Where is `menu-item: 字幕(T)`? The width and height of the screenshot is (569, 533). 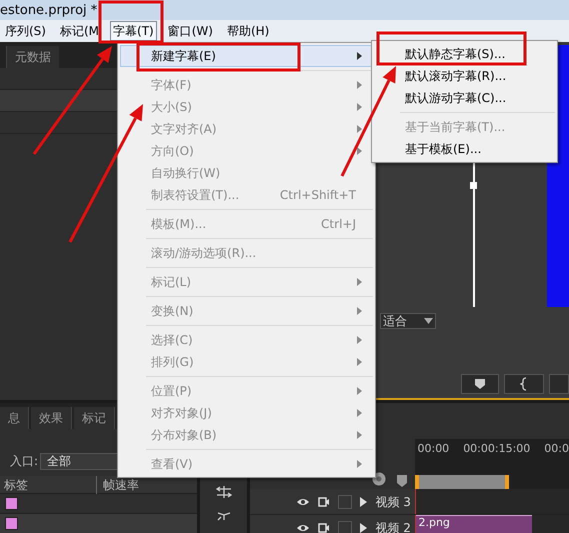
menu-item: 字幕(T) is located at coordinates (133, 31).